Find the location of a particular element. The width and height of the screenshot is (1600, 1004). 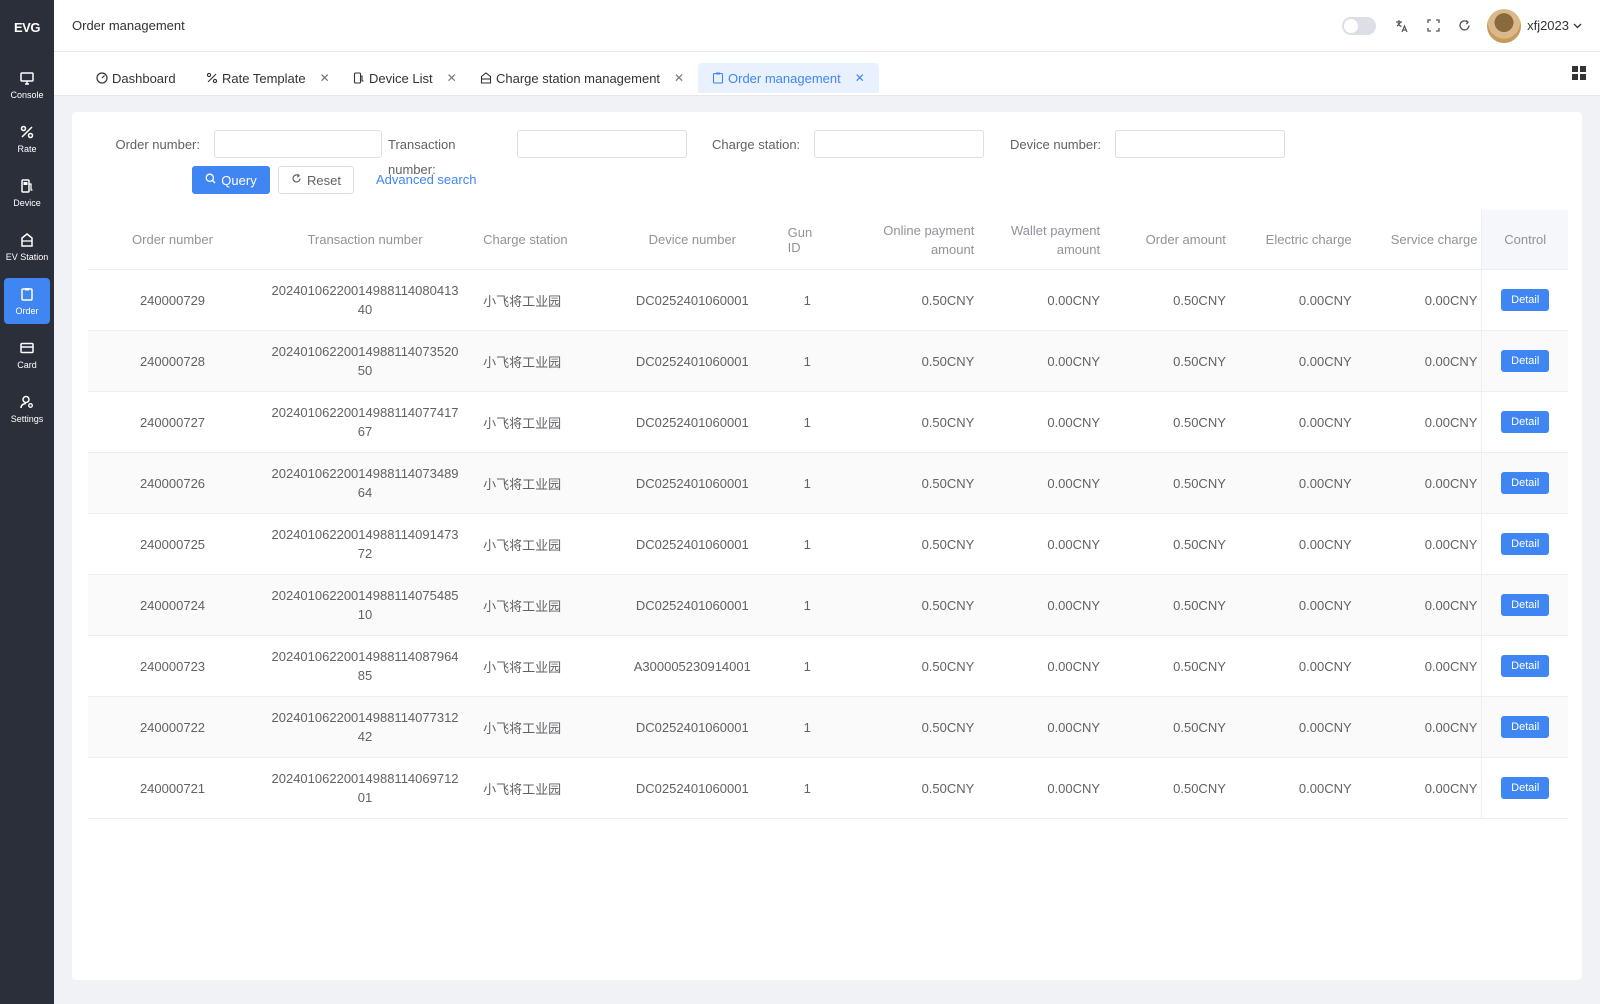

cell-order-number: 240000726 is located at coordinates (172, 483).